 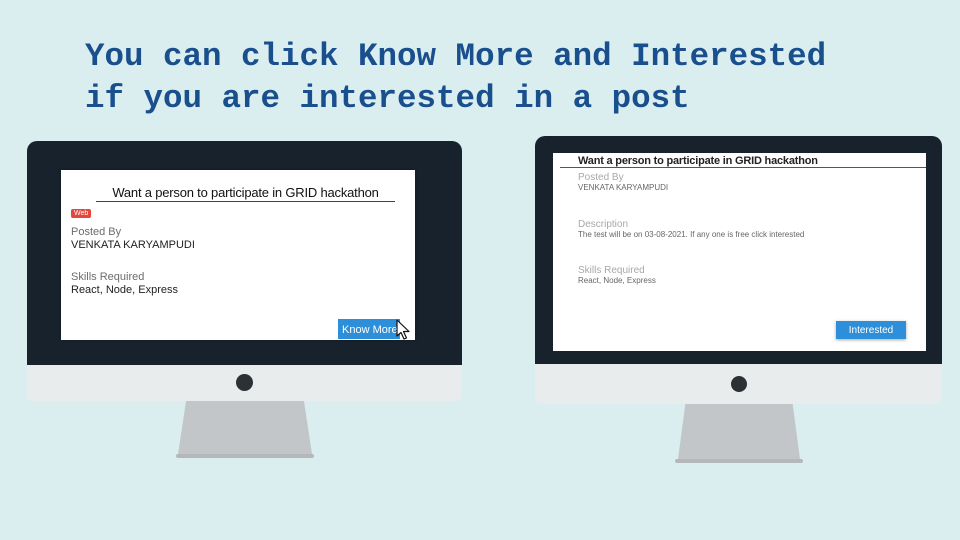 What do you see at coordinates (739, 384) in the screenshot?
I see `right-monitor-power-dot` at bounding box center [739, 384].